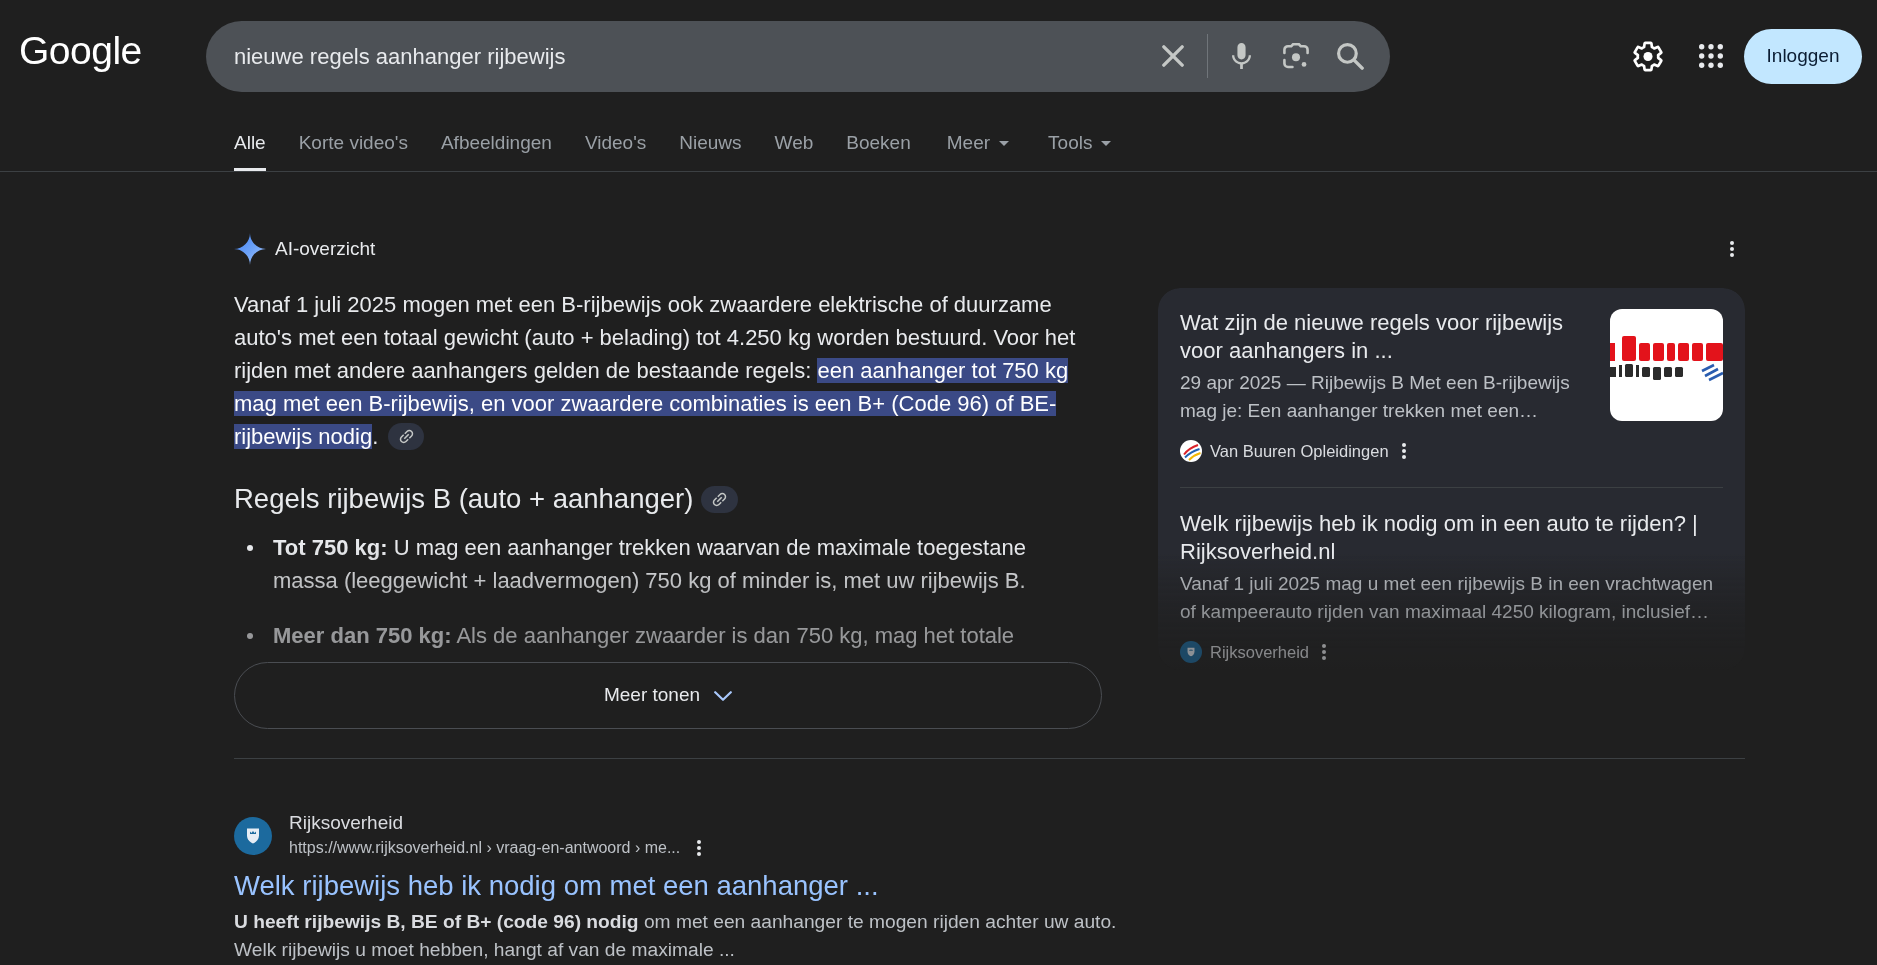  I want to click on section-title: AI-overzicht, so click(325, 248).